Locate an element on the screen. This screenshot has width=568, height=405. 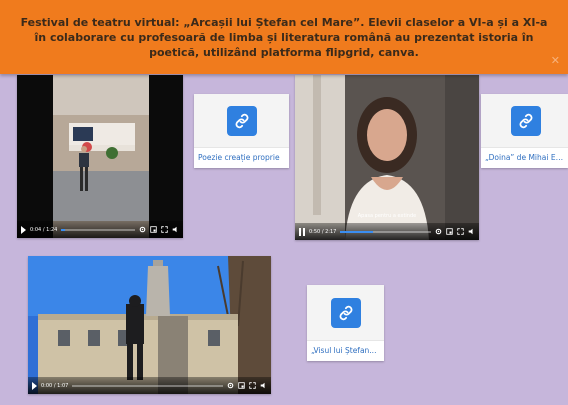
video-player-2: Apasa pentru a extinde 0:50 / 2:17 is located at coordinates (387, 157).